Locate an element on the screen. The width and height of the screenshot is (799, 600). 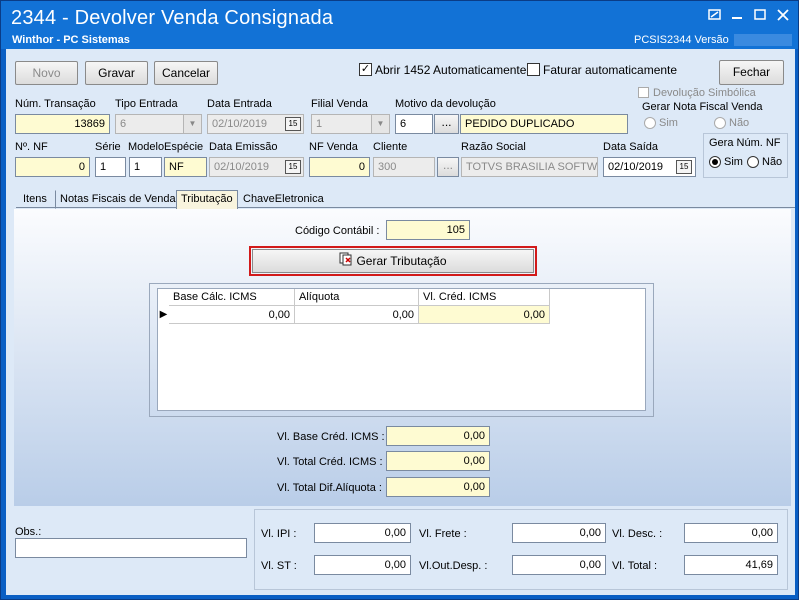
fechar-button: Fechar is located at coordinates (751, 72).